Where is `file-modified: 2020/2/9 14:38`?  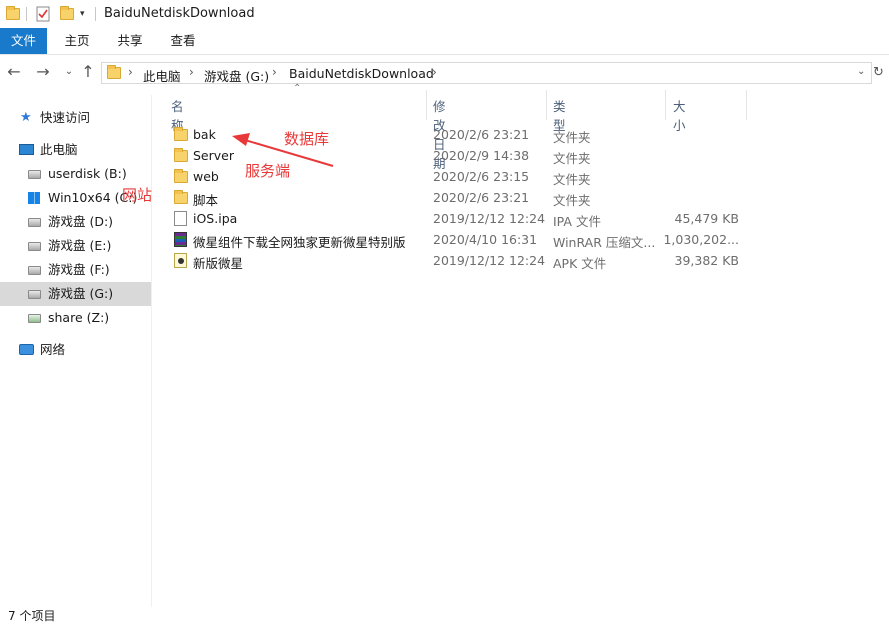 file-modified: 2020/2/9 14:38 is located at coordinates (481, 155).